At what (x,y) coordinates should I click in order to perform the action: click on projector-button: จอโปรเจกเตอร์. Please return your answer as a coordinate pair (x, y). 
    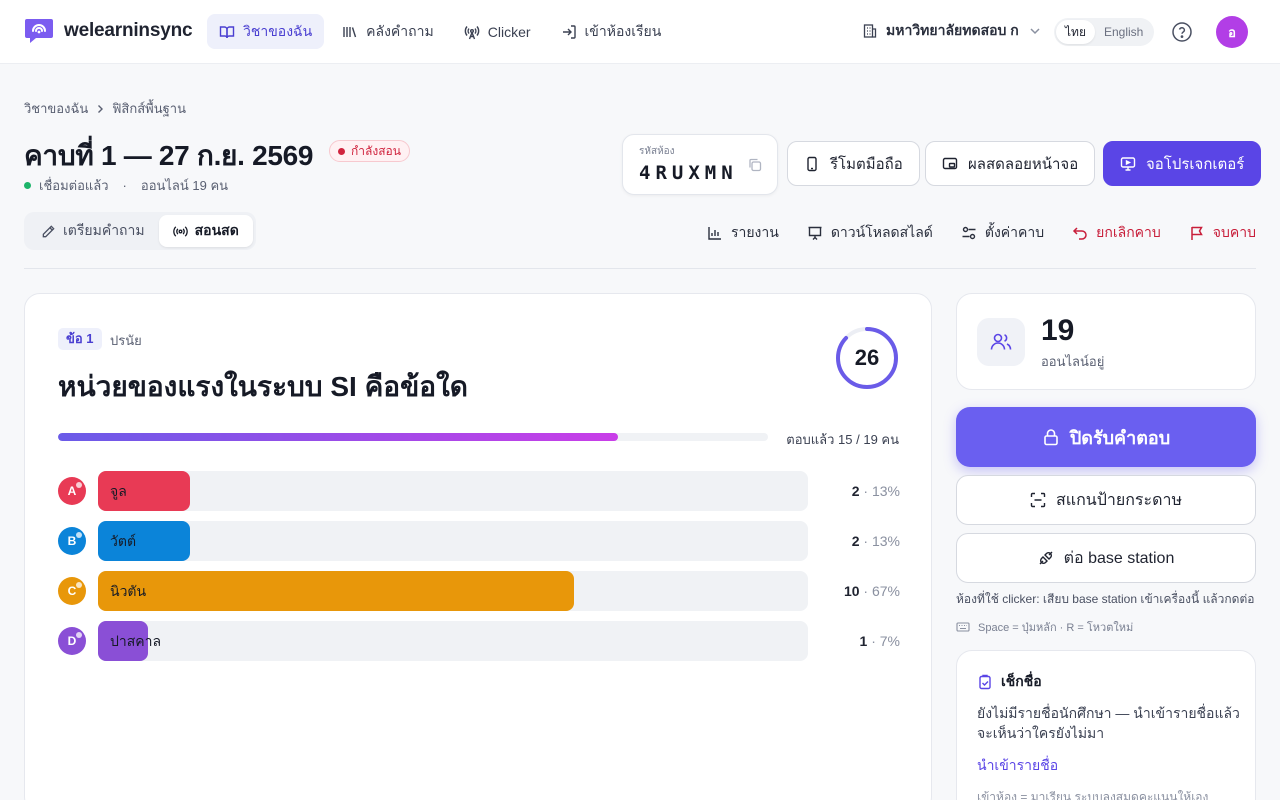
    Looking at the image, I should click on (1182, 163).